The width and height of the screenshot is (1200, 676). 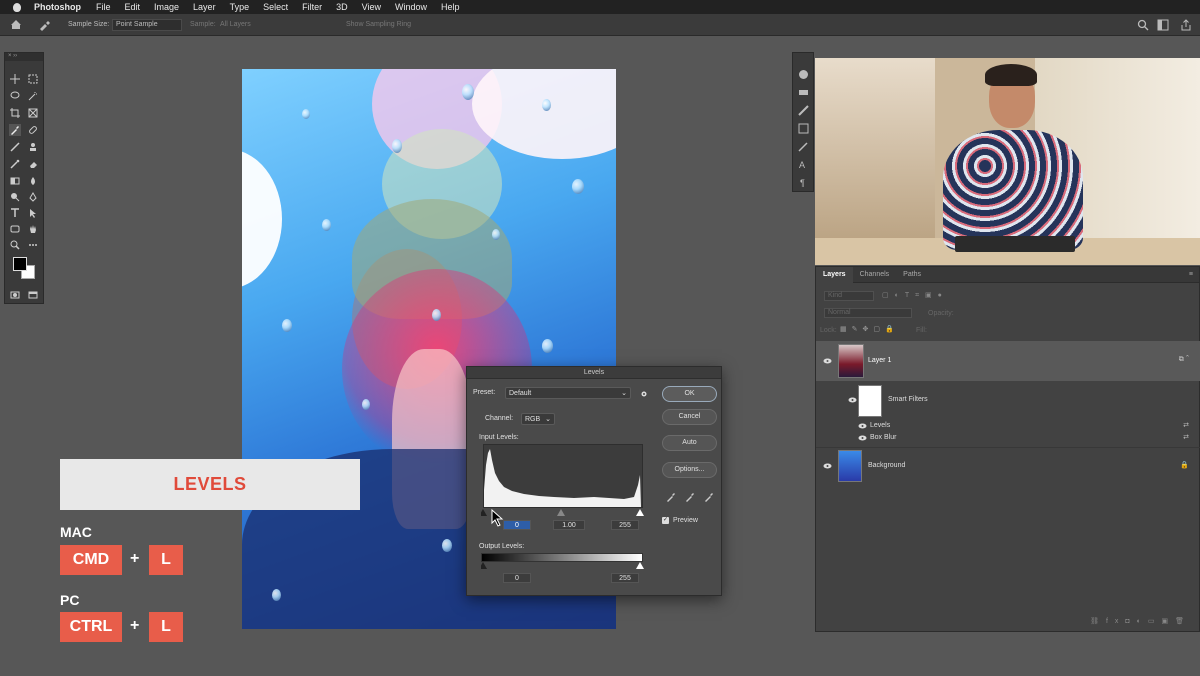 I want to click on levels-dialog-title: Levels, so click(x=594, y=373).